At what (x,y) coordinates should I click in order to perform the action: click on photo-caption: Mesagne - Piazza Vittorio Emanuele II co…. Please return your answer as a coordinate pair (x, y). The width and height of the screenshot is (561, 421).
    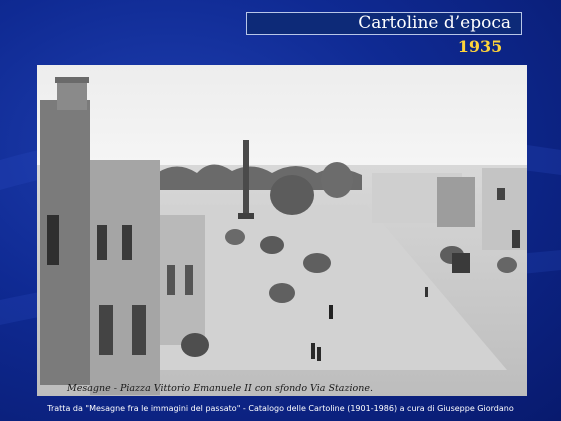
    Looking at the image, I should click on (220, 388).